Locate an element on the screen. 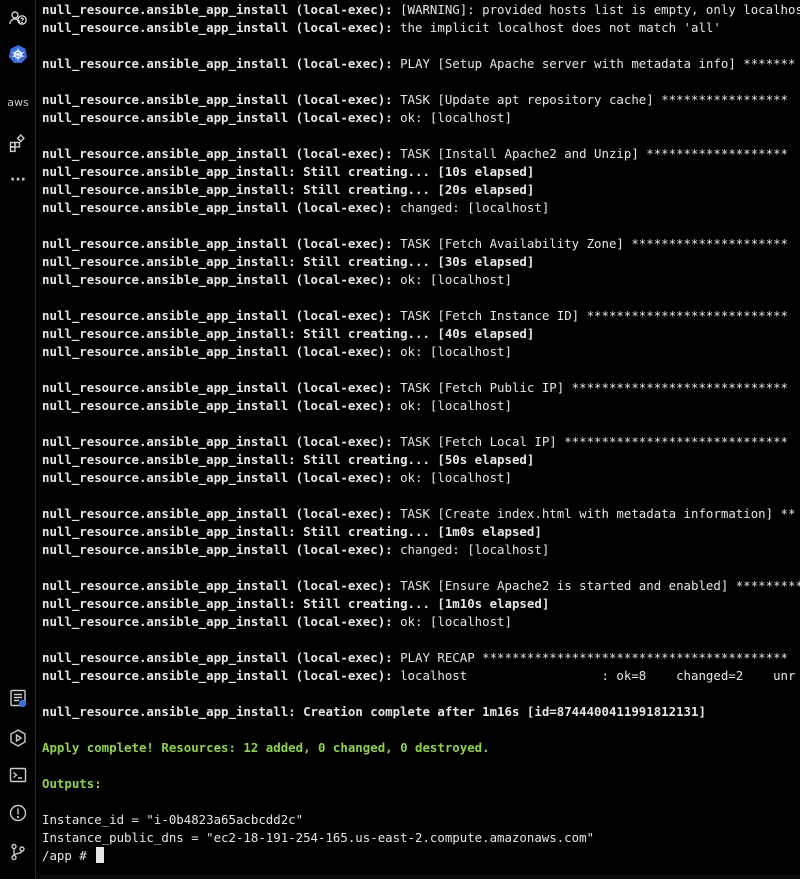  terminal-line: Instance_id = "i-0b4823a65acbcdd2c" is located at coordinates (172, 820).